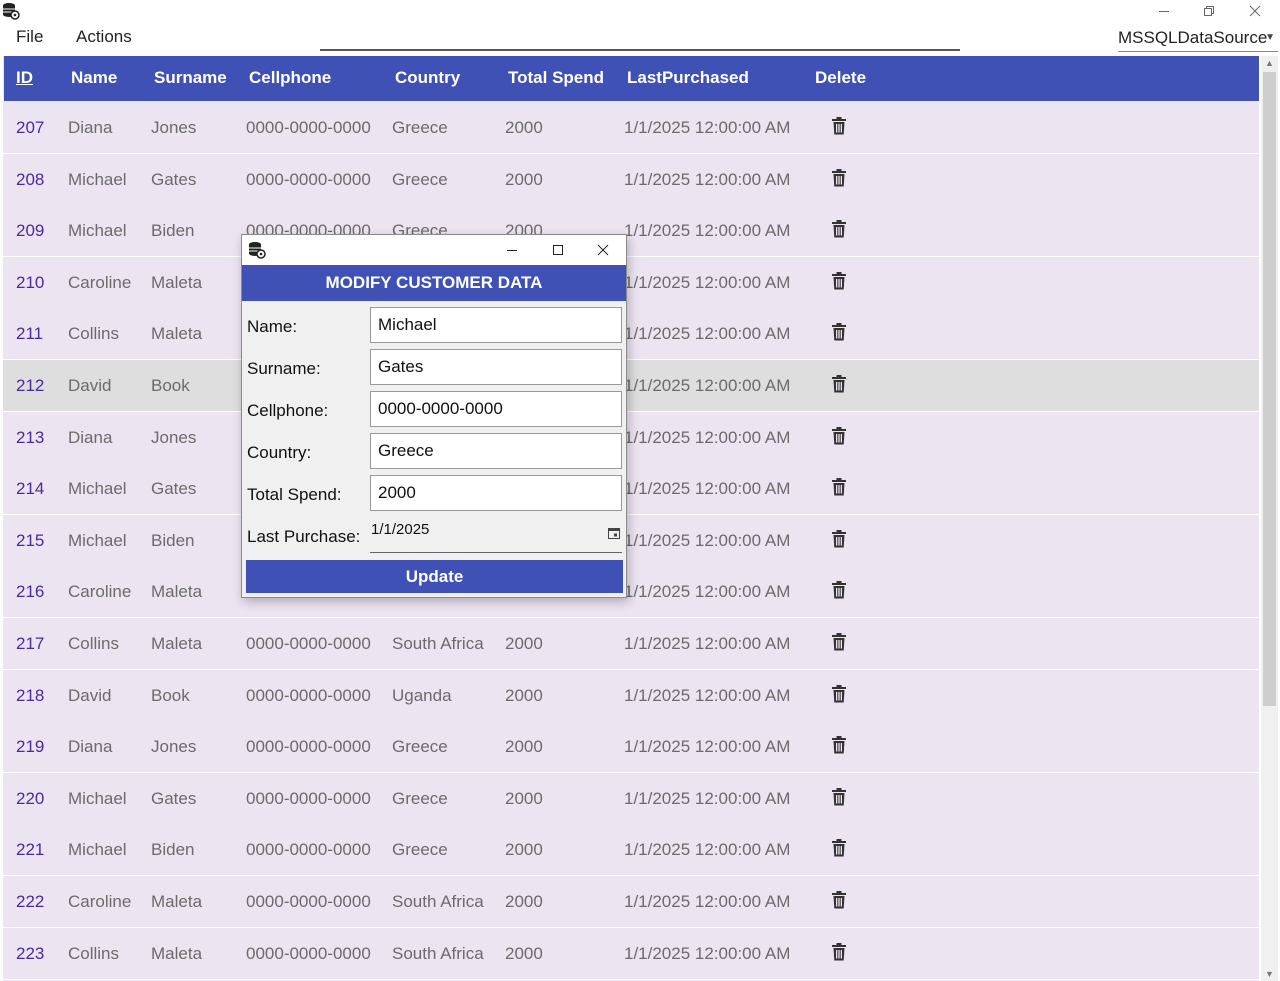 The width and height of the screenshot is (1280, 981). I want to click on menu-actions: Actions, so click(104, 37).